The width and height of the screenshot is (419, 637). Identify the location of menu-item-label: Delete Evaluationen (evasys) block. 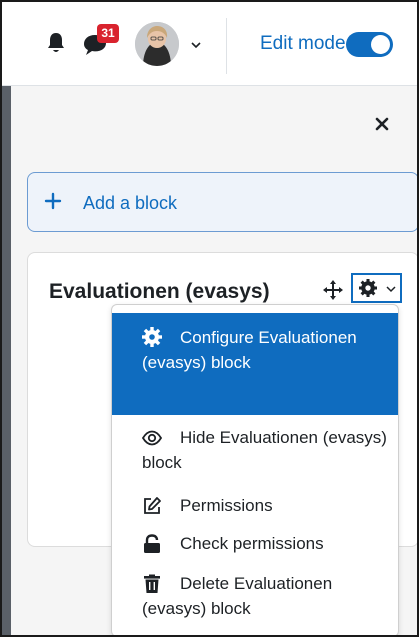
(237, 596).